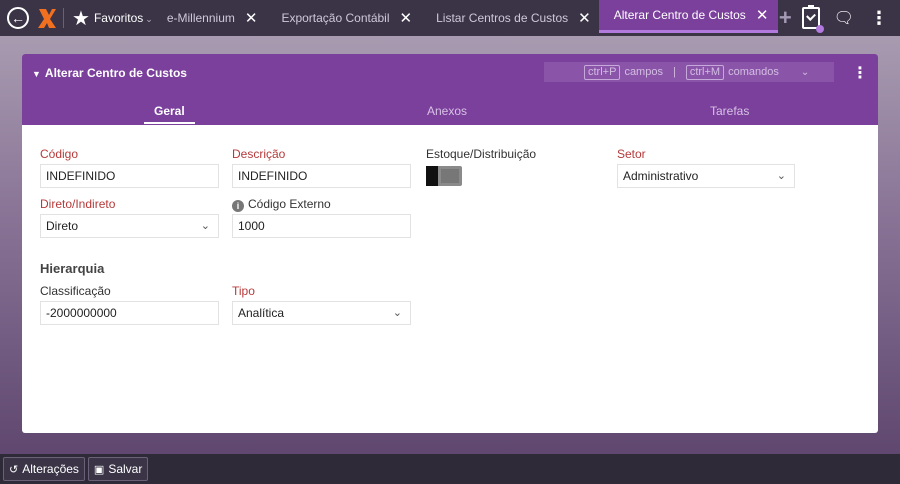 The width and height of the screenshot is (900, 484). I want to click on card-title: ▼ Alterar Centro de Custos, so click(109, 73).